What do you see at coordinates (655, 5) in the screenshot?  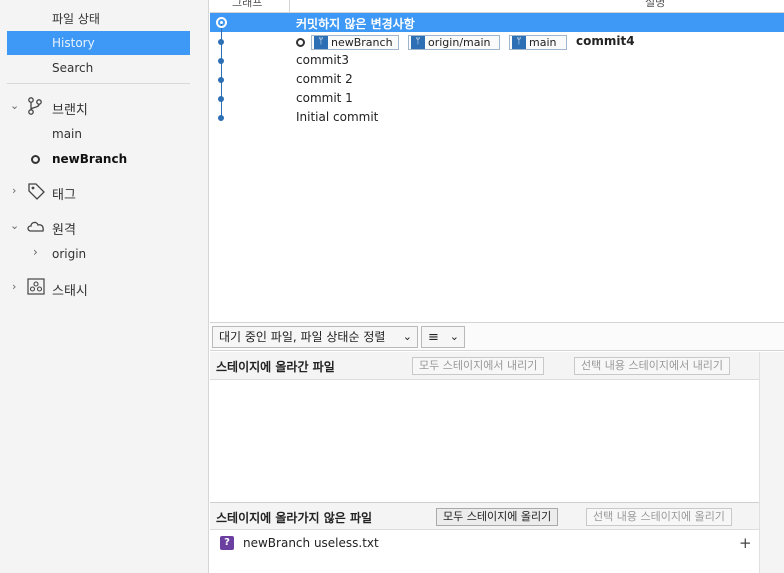 I see `column-header-description: 설명` at bounding box center [655, 5].